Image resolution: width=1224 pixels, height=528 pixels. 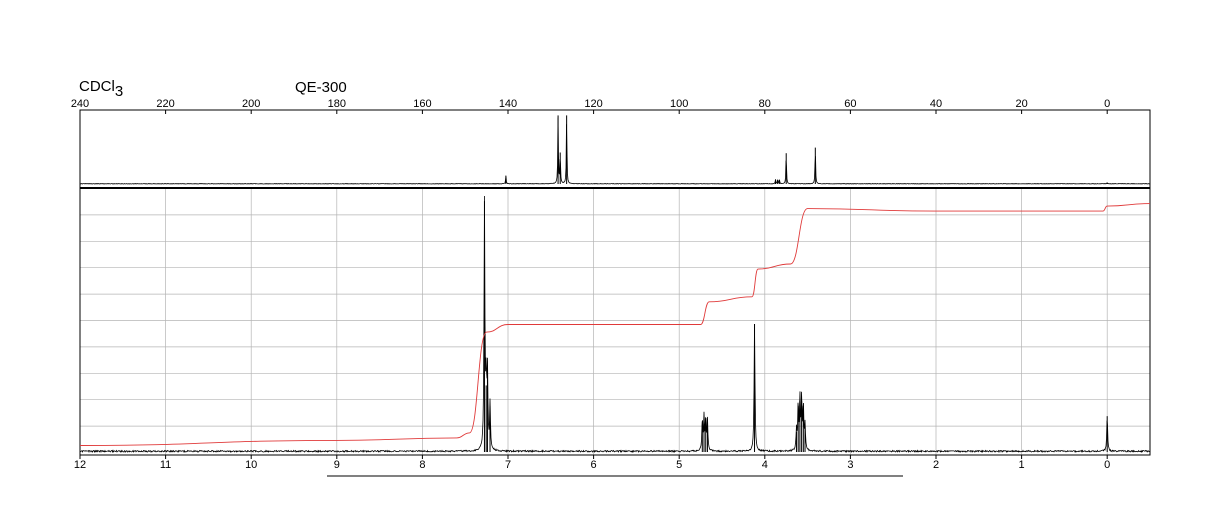 I want to click on h1-tick-label: 9, so click(x=337, y=465).